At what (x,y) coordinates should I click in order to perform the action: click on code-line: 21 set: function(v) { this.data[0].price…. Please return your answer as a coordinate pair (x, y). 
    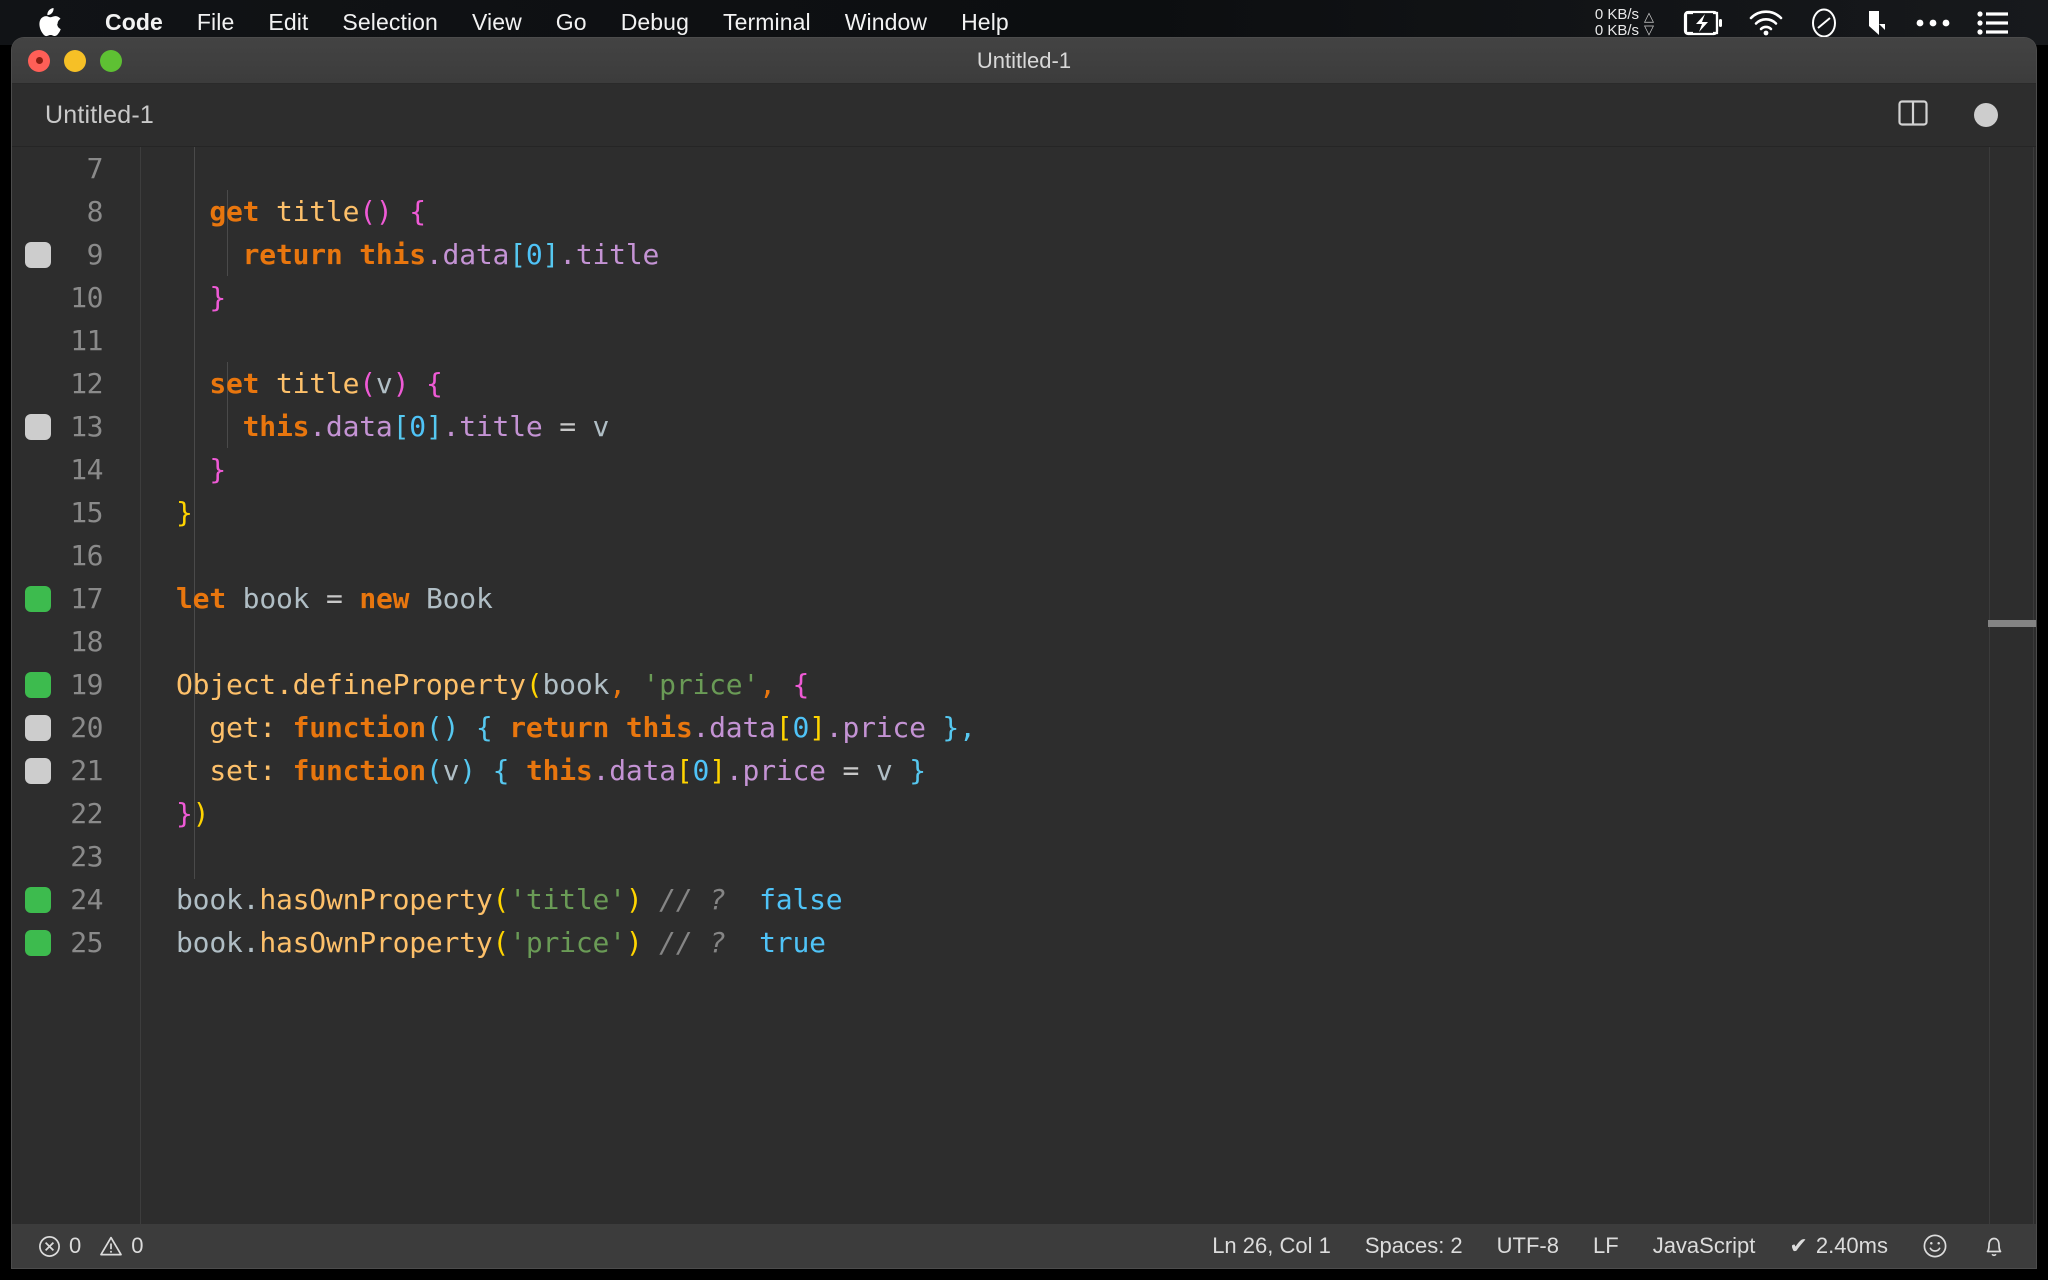
    Looking at the image, I should click on (1024, 770).